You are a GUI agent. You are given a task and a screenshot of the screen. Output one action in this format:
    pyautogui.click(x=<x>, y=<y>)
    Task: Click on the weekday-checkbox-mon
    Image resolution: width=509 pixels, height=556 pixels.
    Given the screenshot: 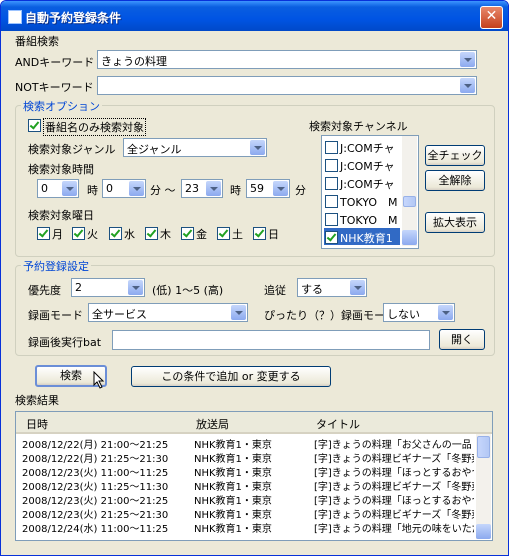 What is the action you would take?
    pyautogui.click(x=43, y=233)
    